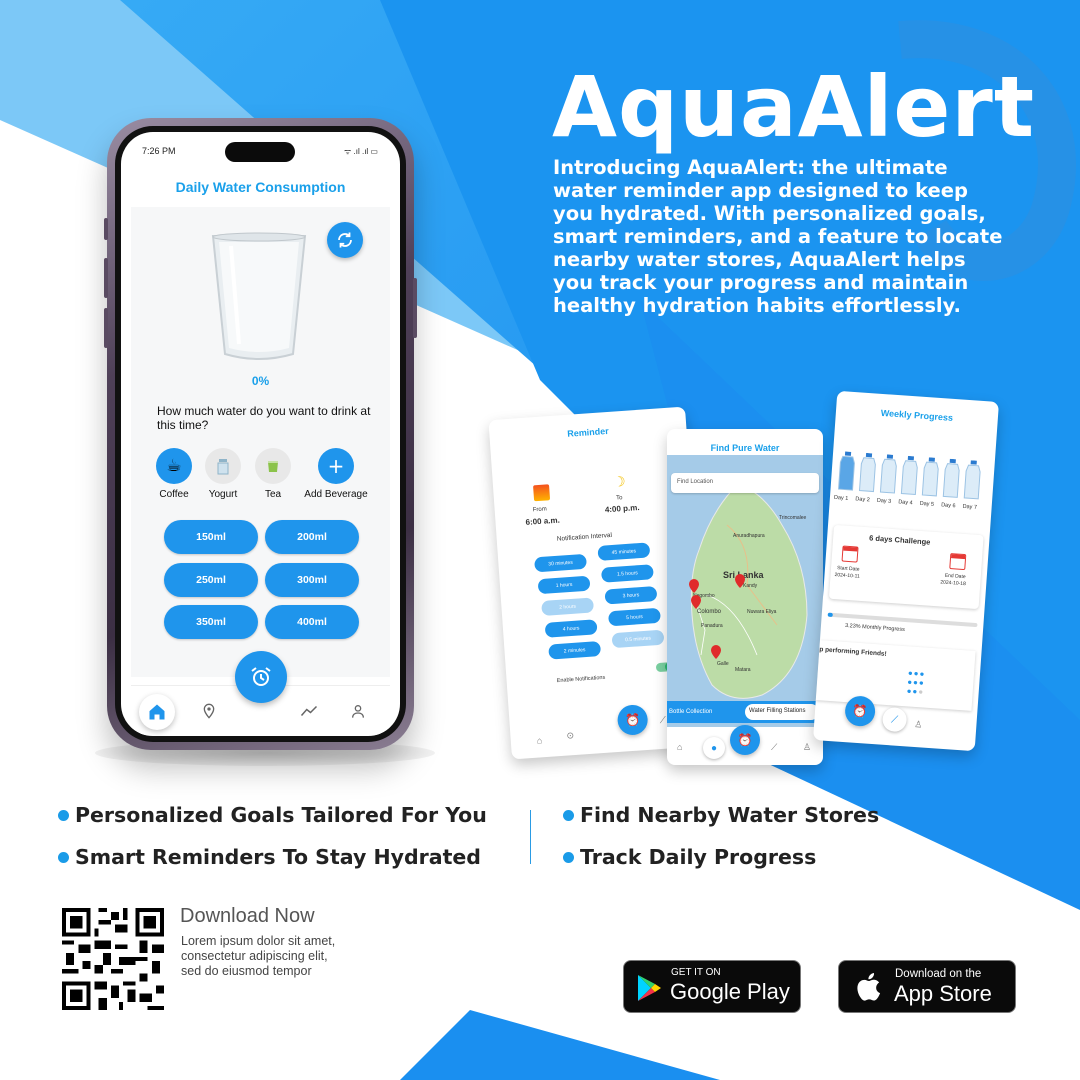  Describe the element at coordinates (560, 563) in the screenshot. I see `interval-option: 30 minutes` at that location.